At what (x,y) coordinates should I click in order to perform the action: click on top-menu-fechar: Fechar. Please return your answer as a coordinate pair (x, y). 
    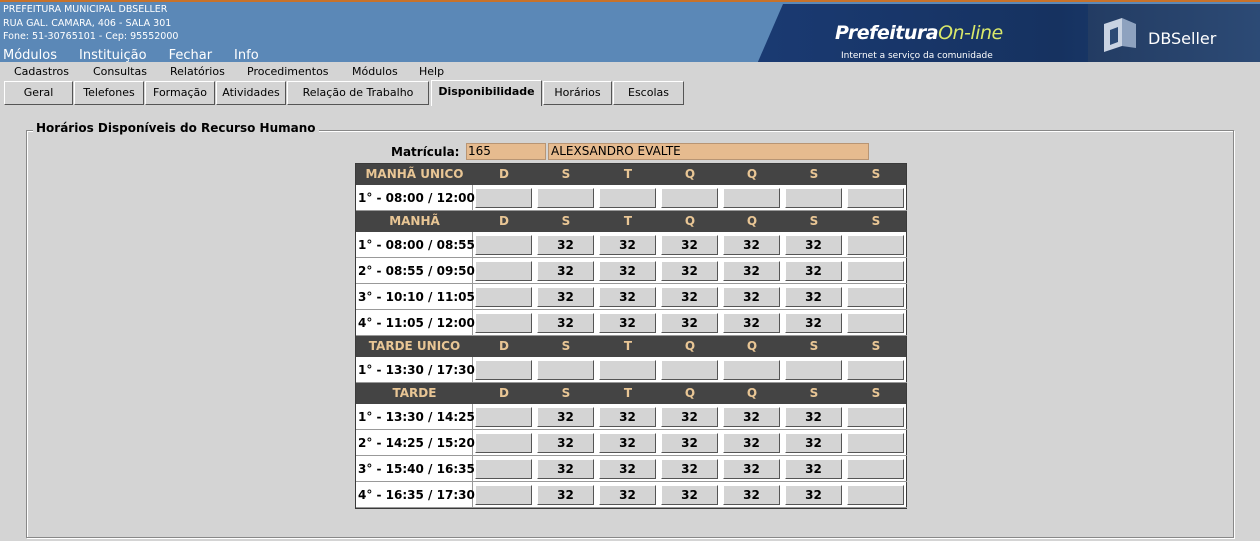
    Looking at the image, I should click on (190, 55).